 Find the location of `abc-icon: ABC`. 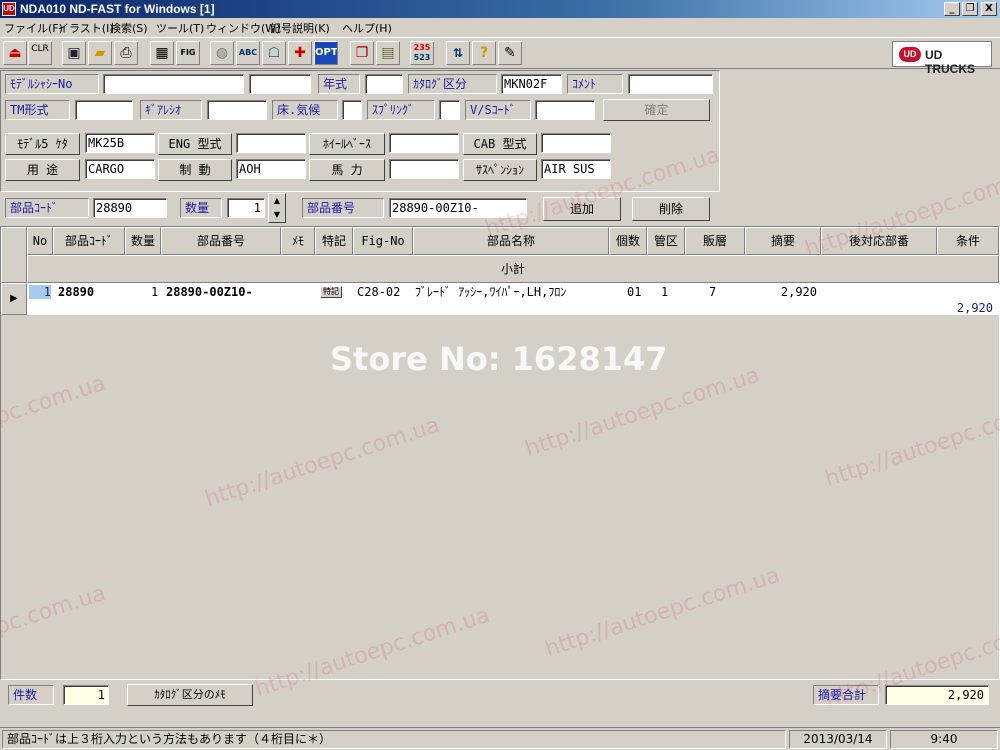

abc-icon: ABC is located at coordinates (248, 53).